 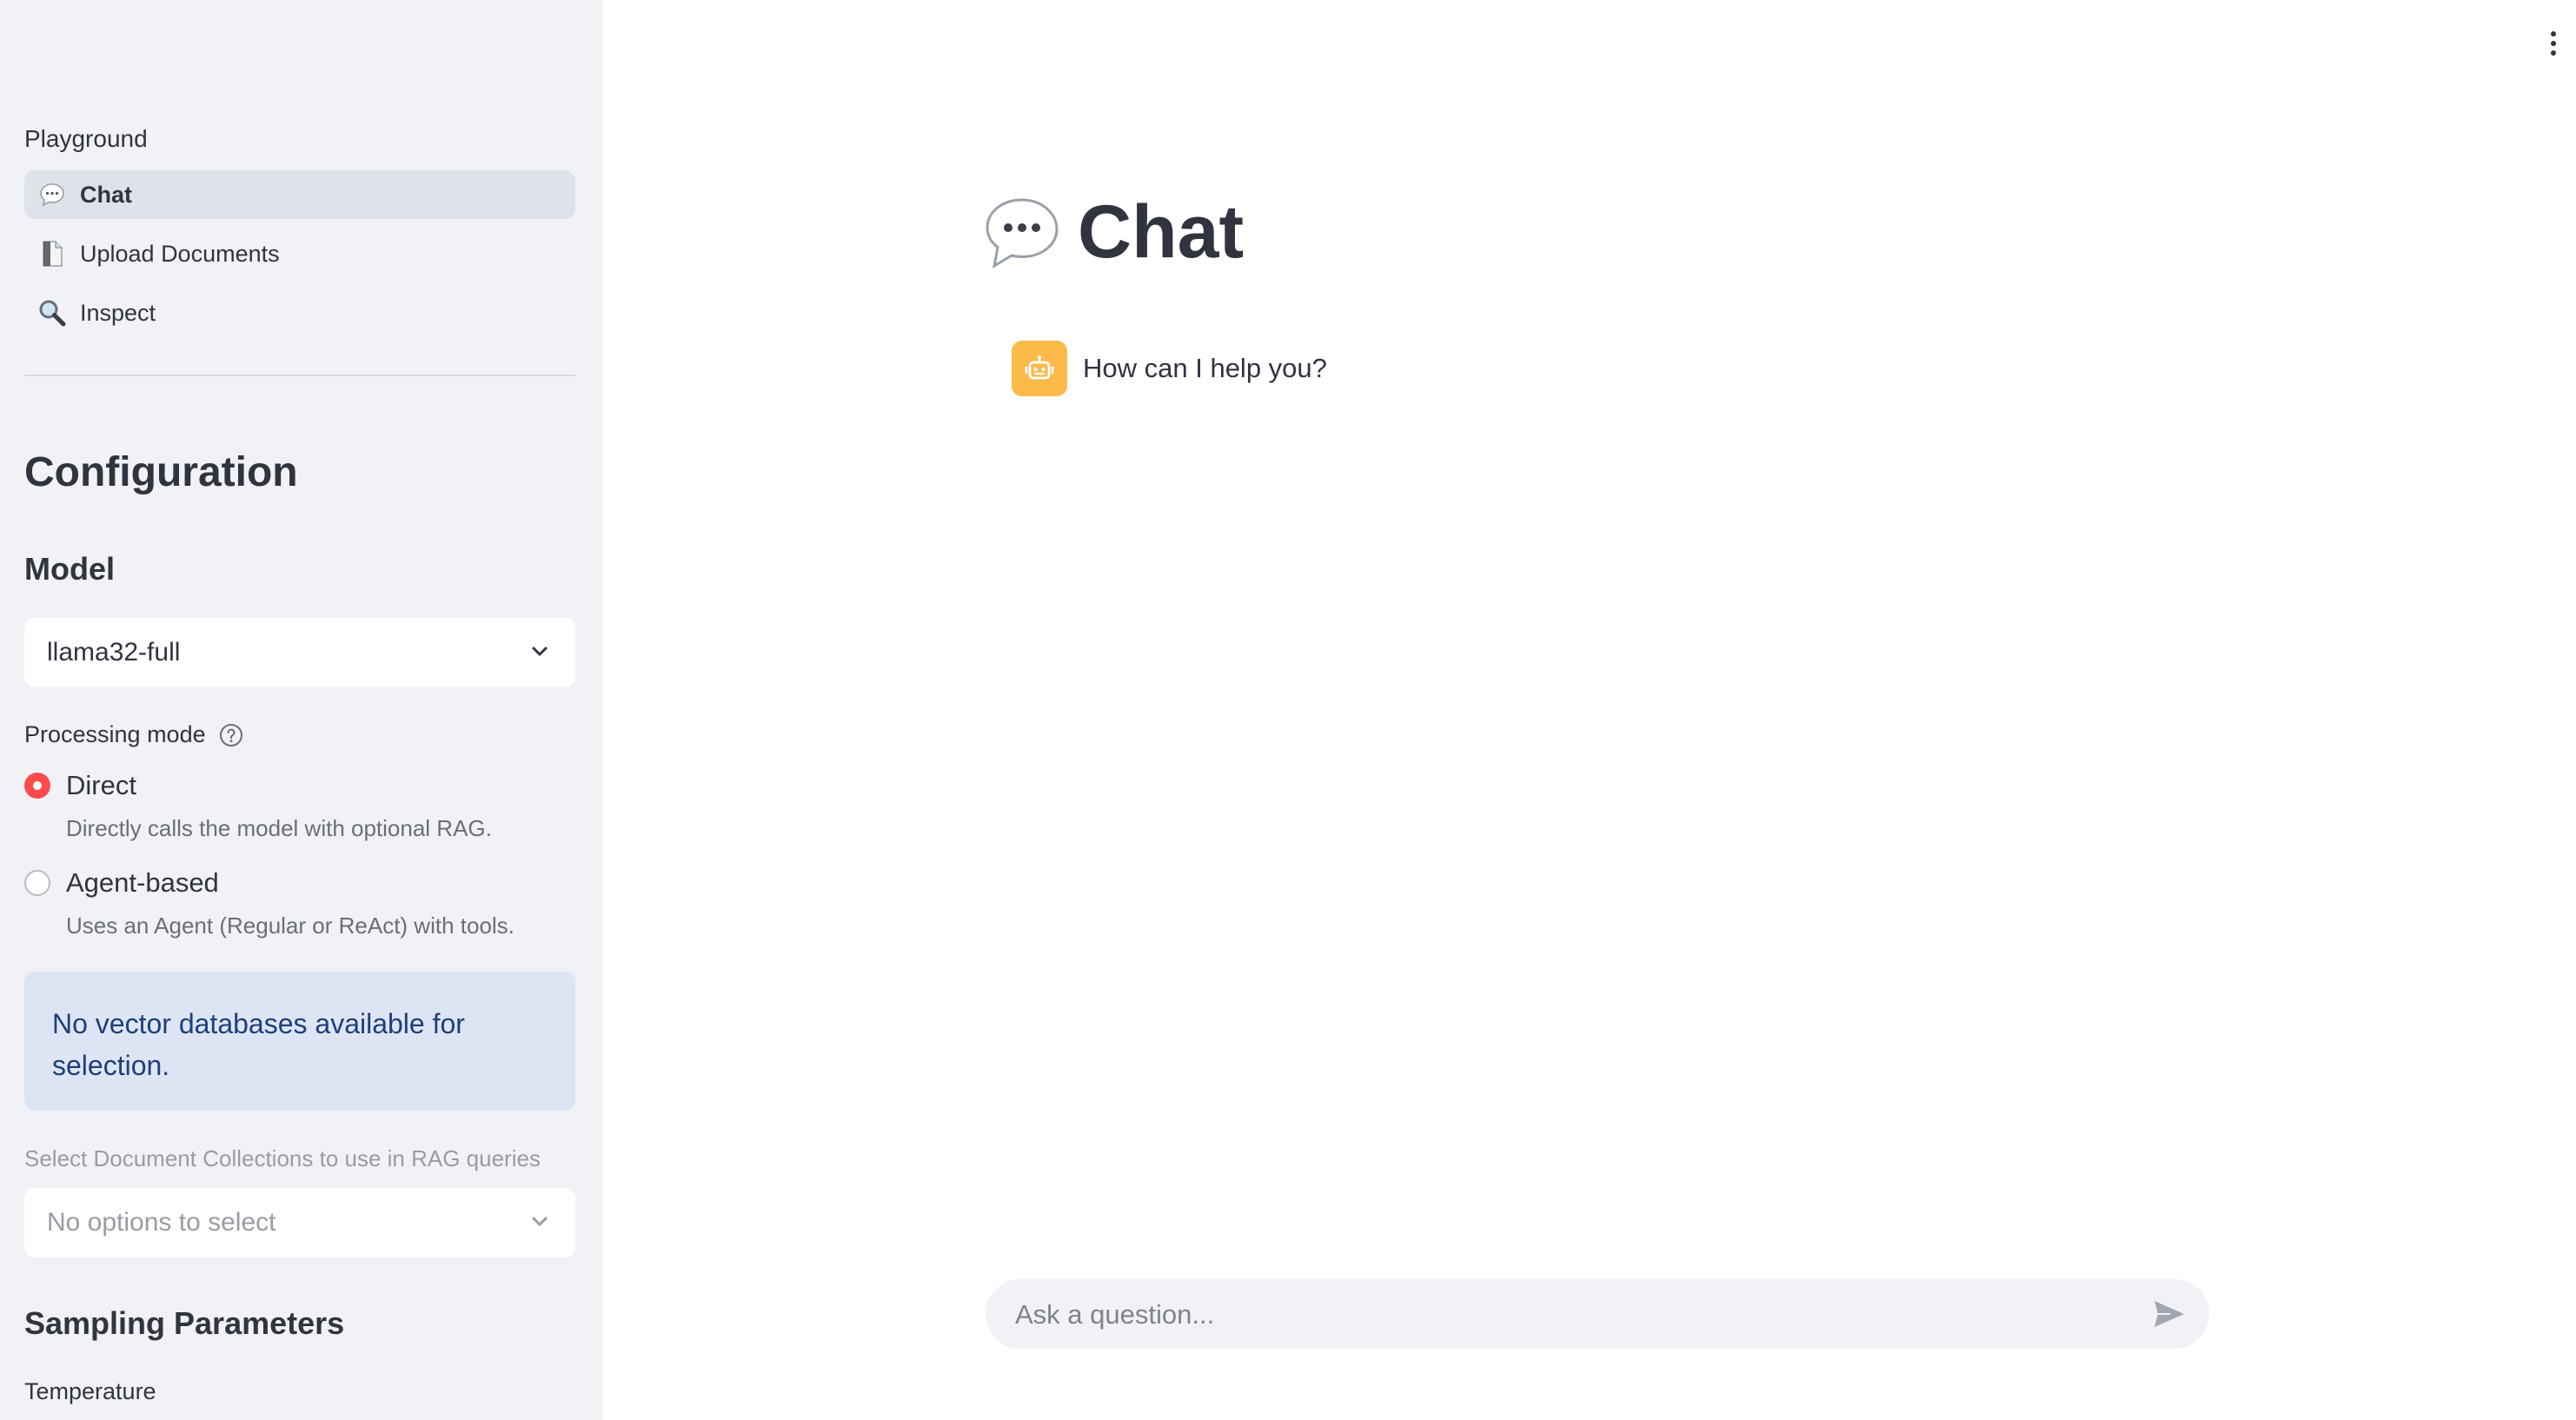 I want to click on mode-option-agent-based: Agent-based, so click(x=121, y=883).